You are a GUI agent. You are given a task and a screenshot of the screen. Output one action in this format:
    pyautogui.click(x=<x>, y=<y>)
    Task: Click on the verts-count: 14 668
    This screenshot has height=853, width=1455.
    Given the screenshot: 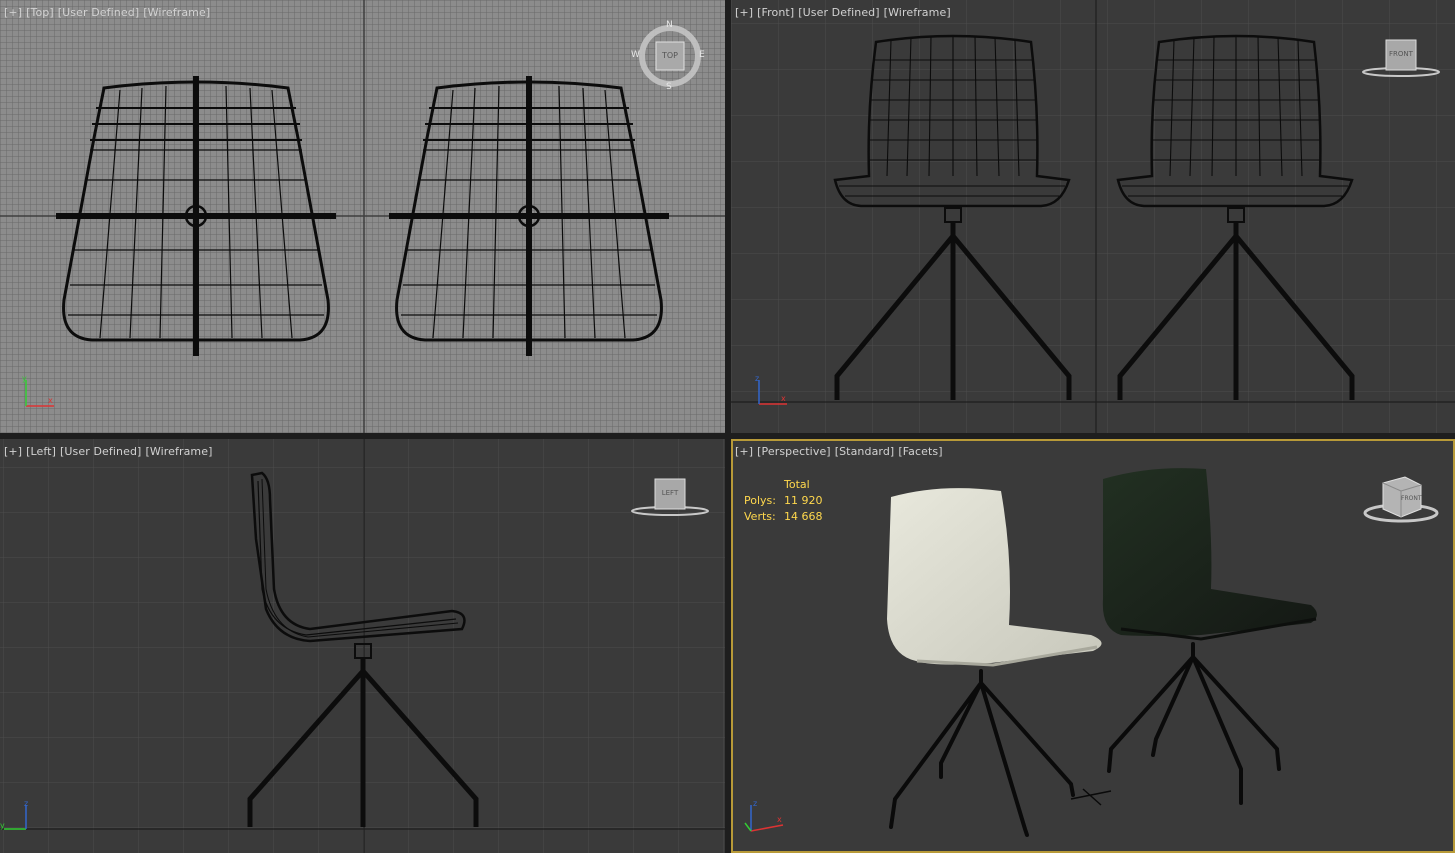 What is the action you would take?
    pyautogui.click(x=803, y=516)
    